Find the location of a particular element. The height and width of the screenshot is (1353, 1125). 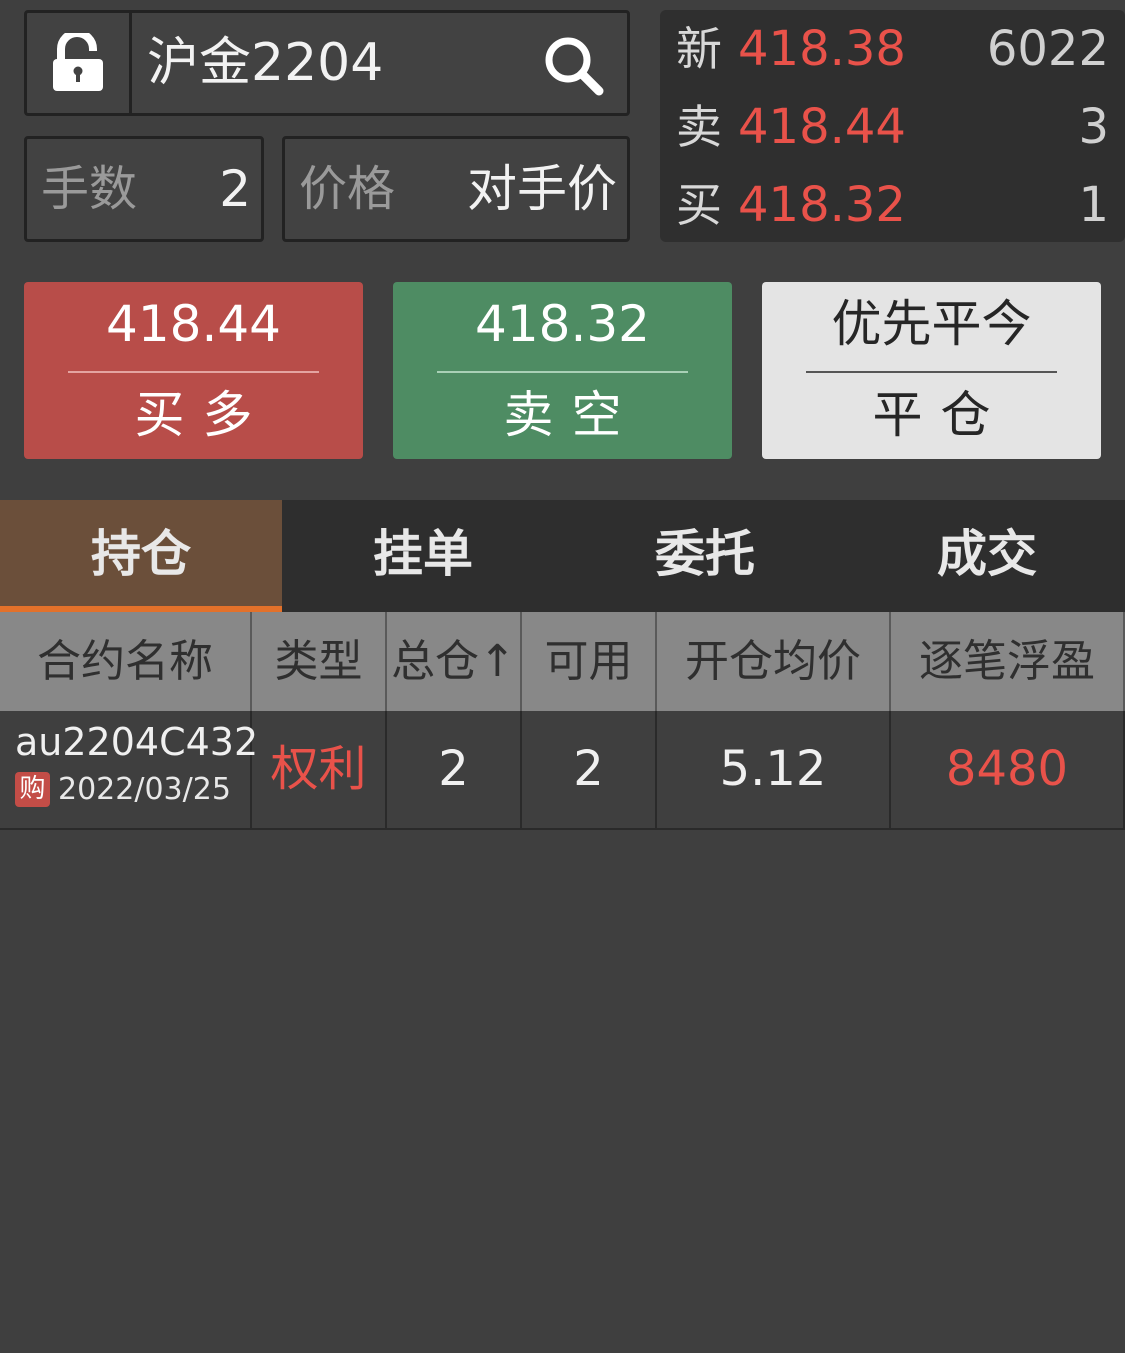

column-header-type: 类型 is located at coordinates (319, 661).